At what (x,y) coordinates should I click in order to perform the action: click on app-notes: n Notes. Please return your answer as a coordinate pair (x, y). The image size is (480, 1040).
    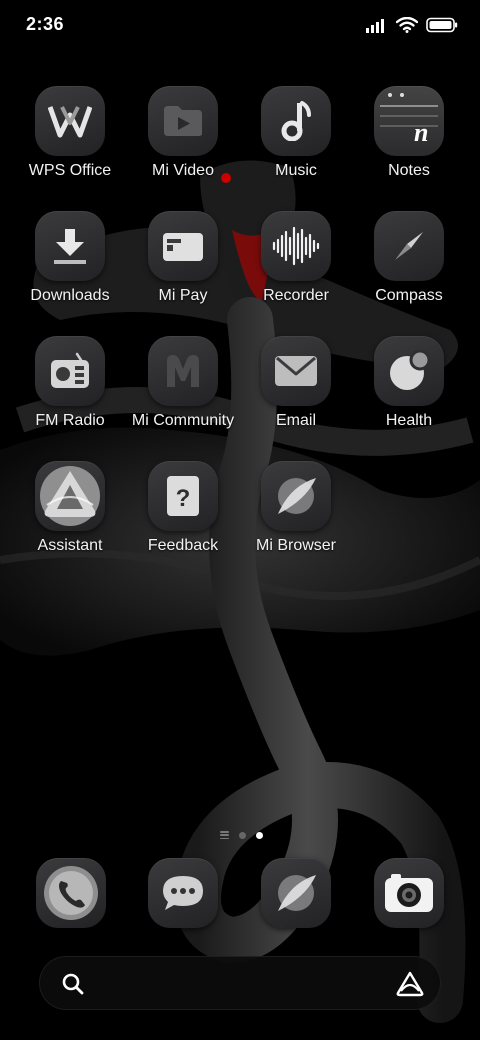
    Looking at the image, I should click on (409, 146).